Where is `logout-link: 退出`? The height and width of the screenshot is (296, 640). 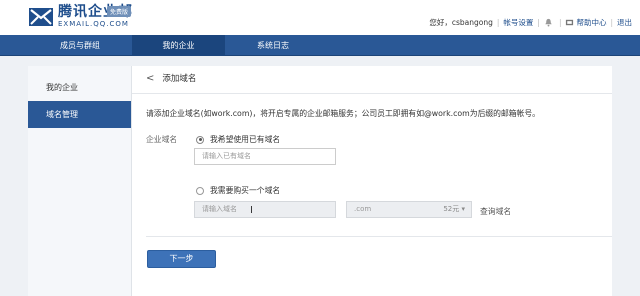
logout-link: 退出 is located at coordinates (624, 22).